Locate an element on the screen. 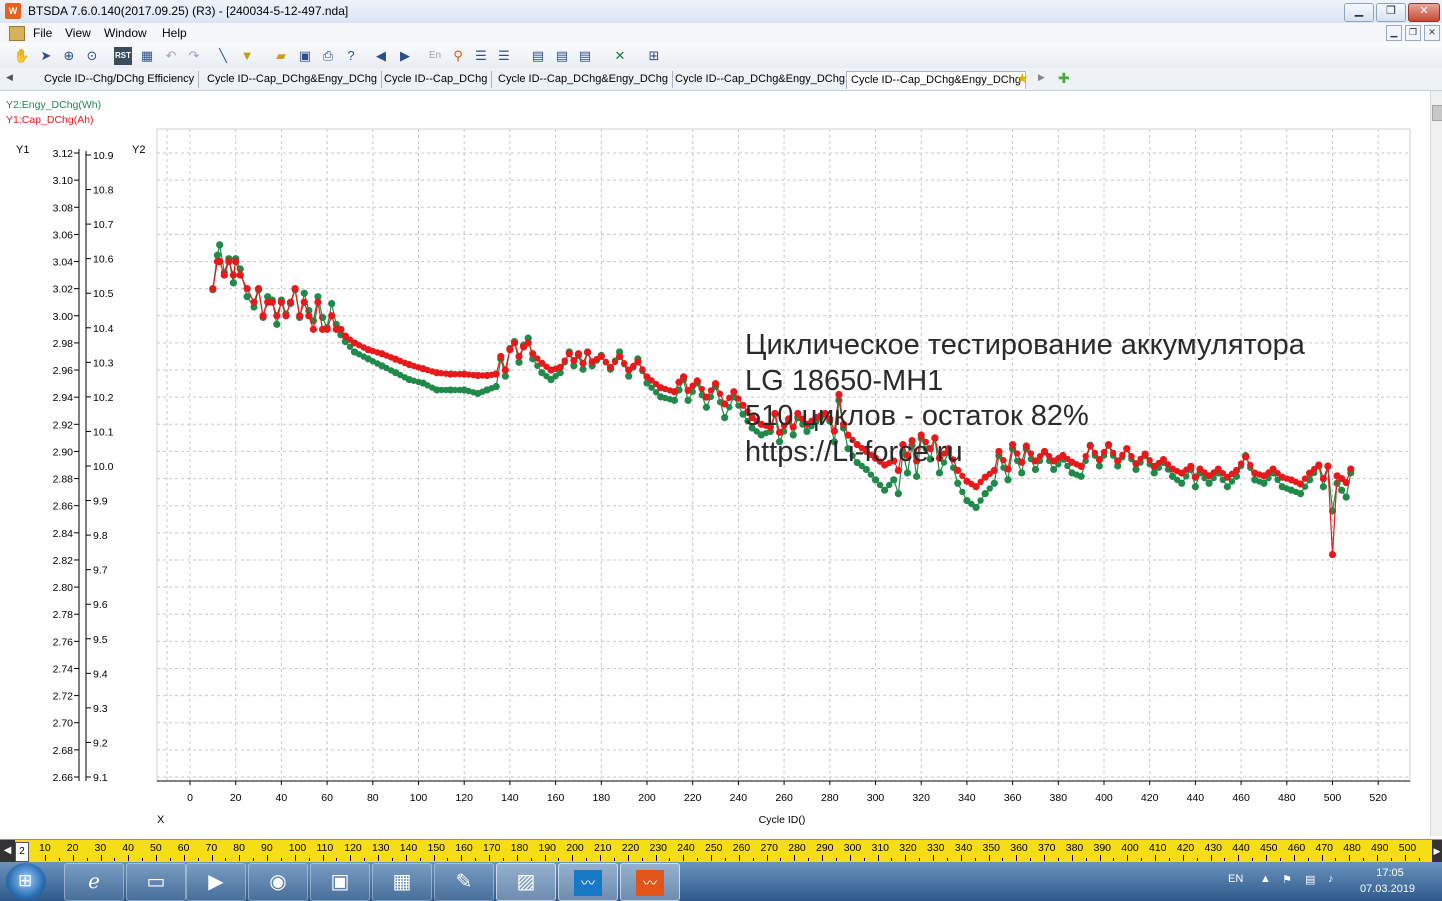 The height and width of the screenshot is (901, 1442). menu-view: View is located at coordinates (78, 33).